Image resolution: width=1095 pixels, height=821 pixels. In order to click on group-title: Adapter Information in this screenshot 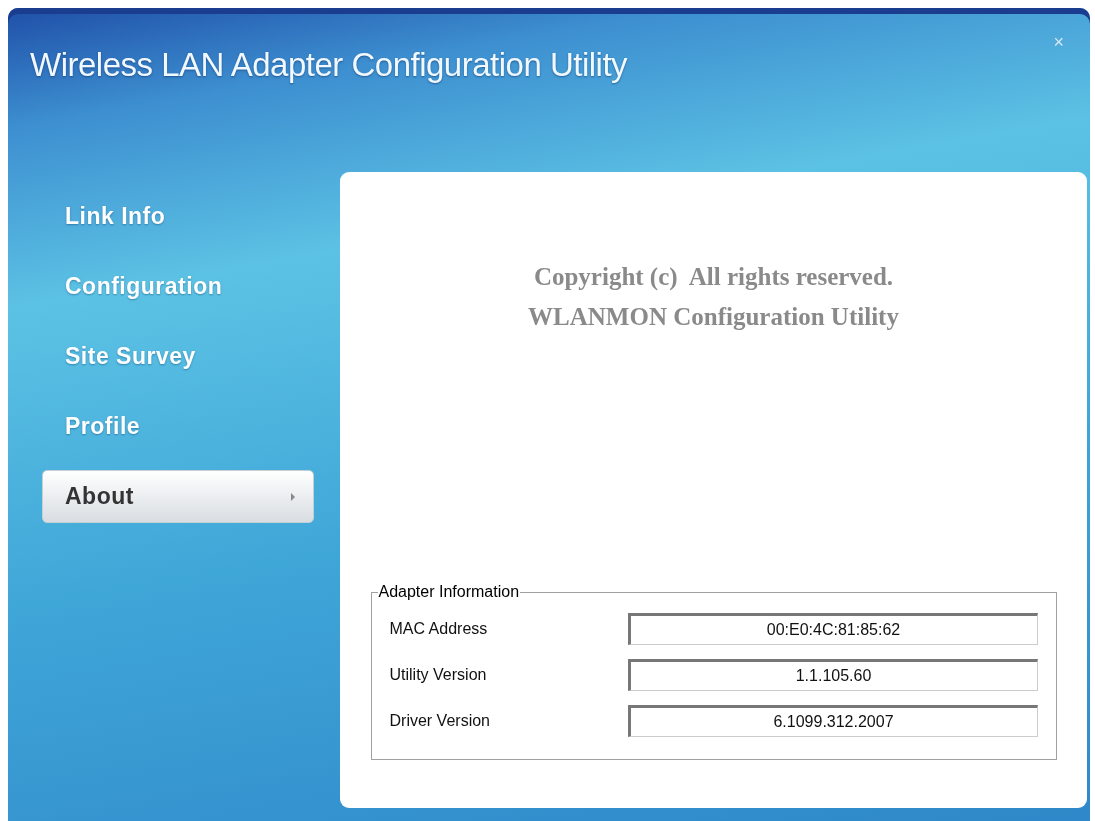, I will do `click(449, 592)`.